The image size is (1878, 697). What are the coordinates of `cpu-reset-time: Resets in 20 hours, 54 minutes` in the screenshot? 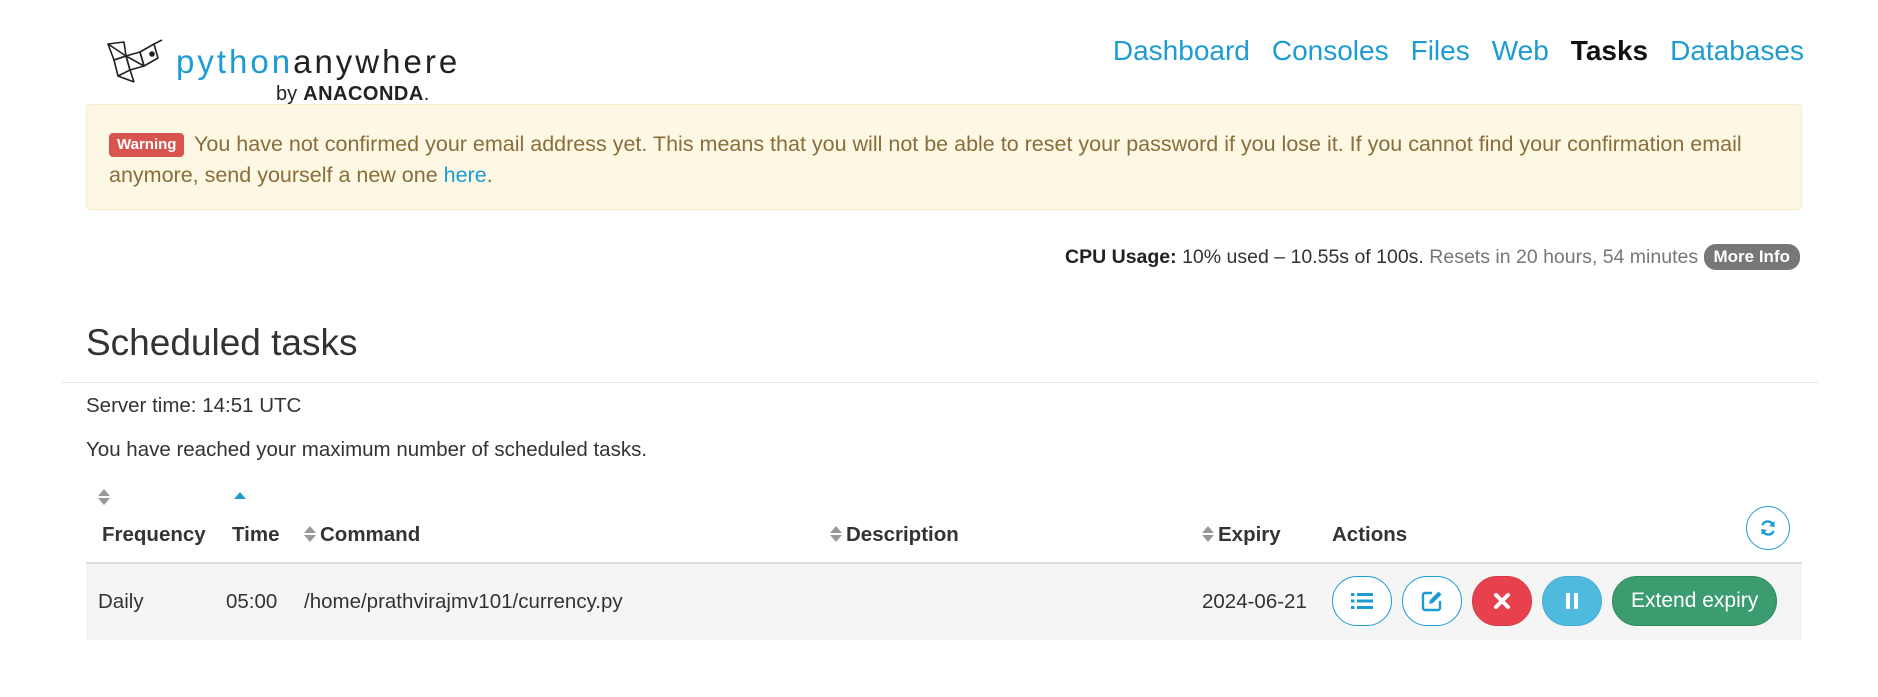 It's located at (1564, 257).